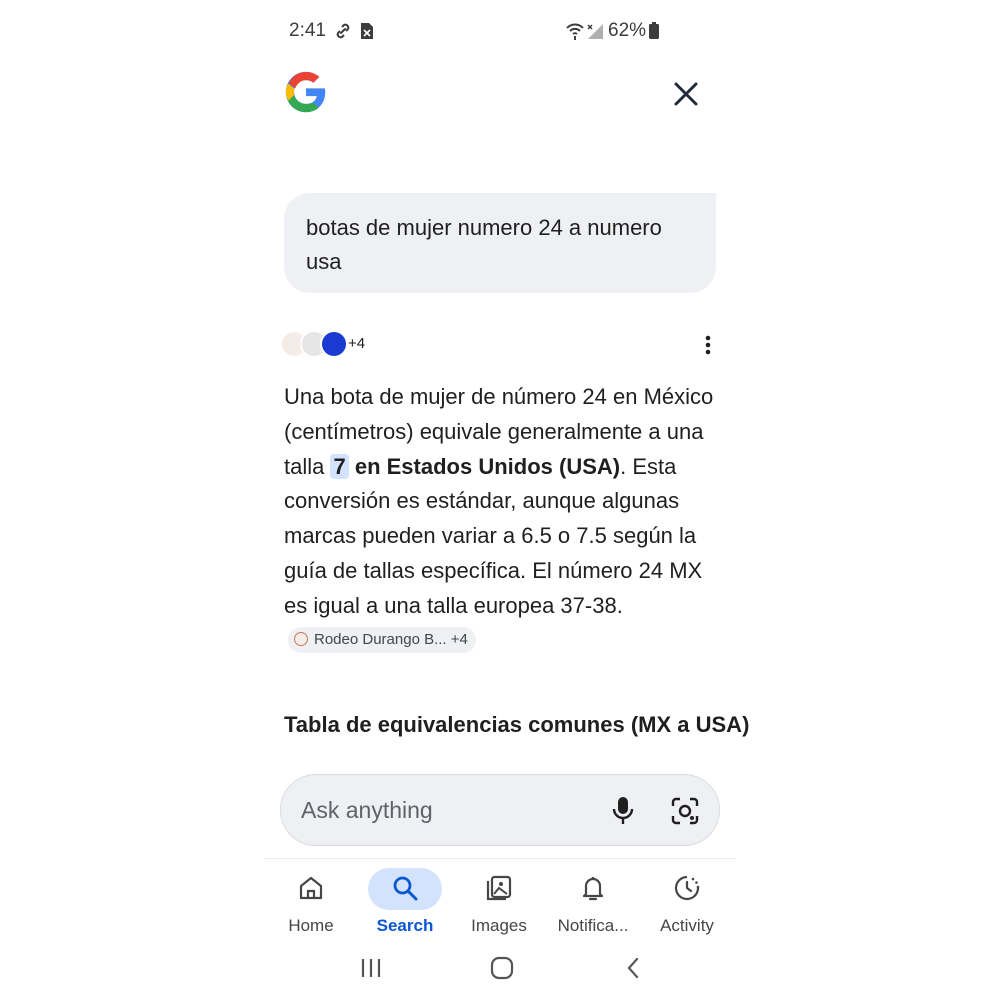 The width and height of the screenshot is (1000, 1000). What do you see at coordinates (371, 968) in the screenshot?
I see `recent-apps-icon` at bounding box center [371, 968].